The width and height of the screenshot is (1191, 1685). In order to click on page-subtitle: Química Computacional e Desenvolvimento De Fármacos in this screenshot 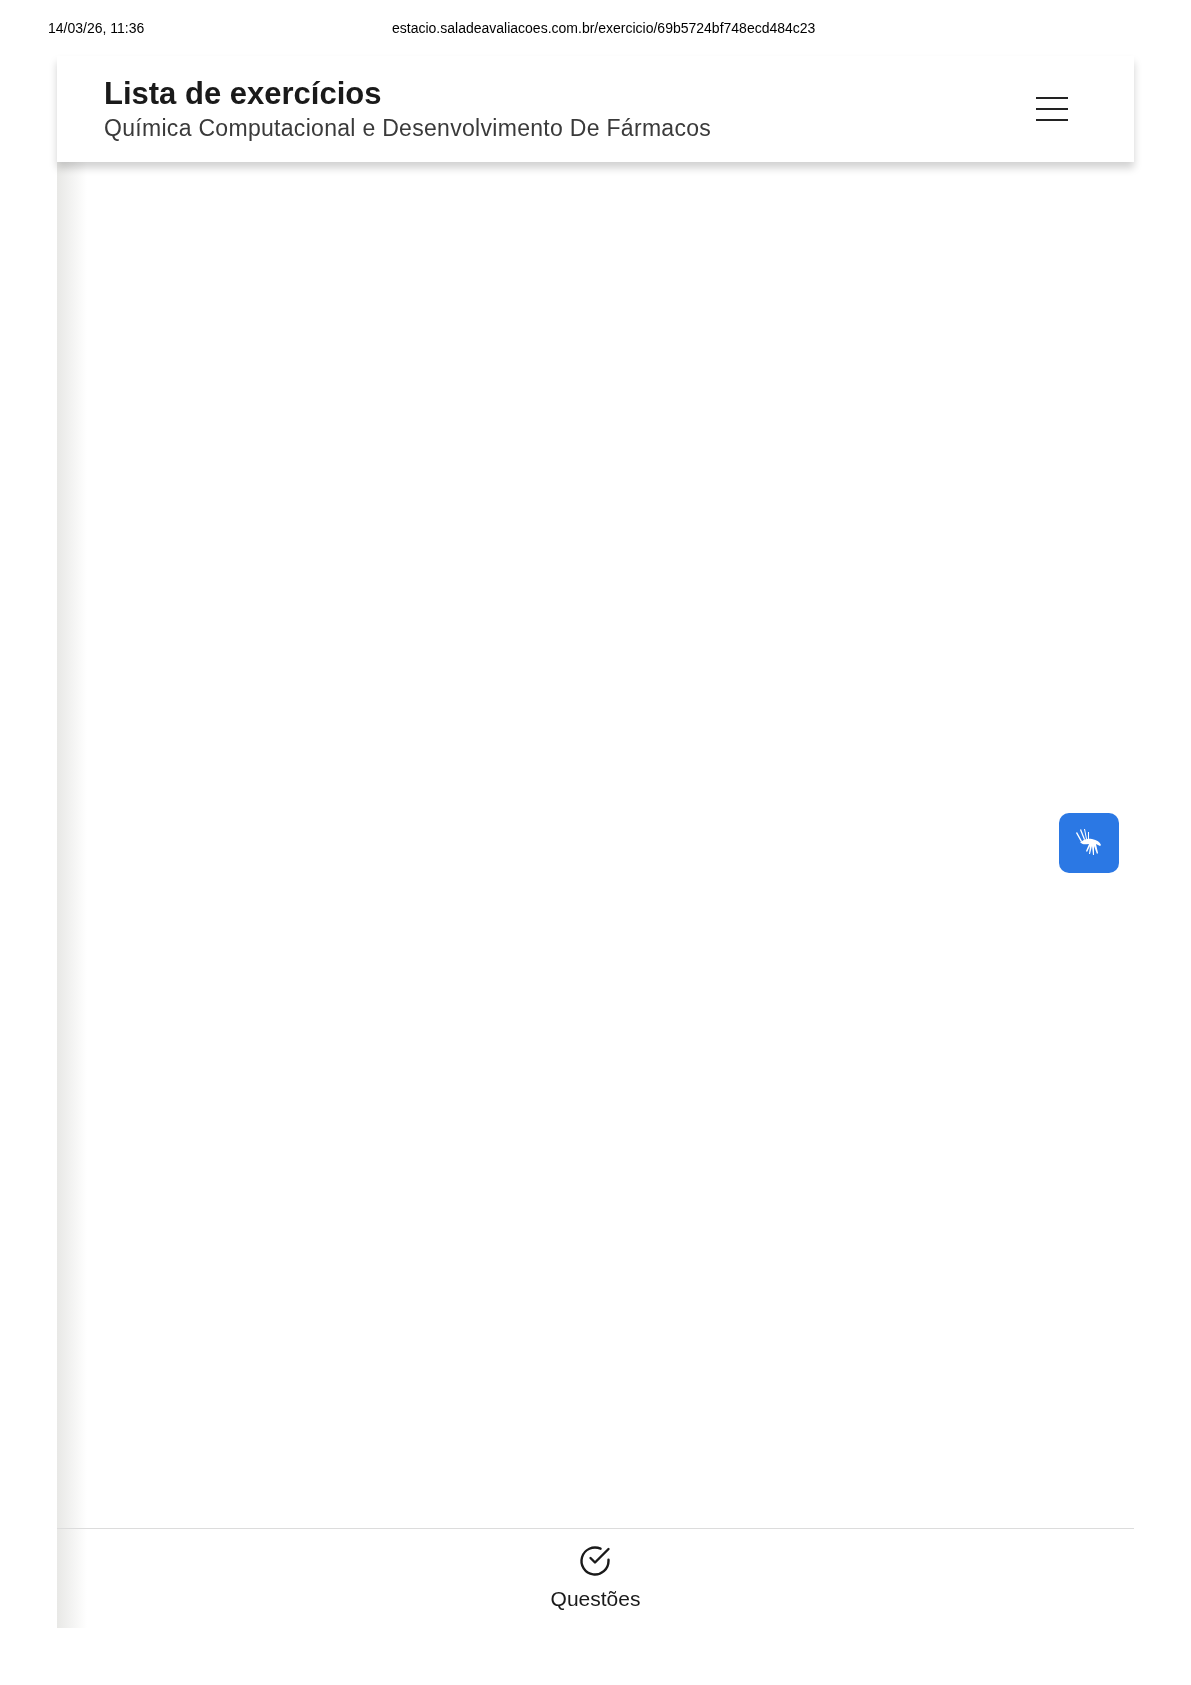, I will do `click(408, 128)`.